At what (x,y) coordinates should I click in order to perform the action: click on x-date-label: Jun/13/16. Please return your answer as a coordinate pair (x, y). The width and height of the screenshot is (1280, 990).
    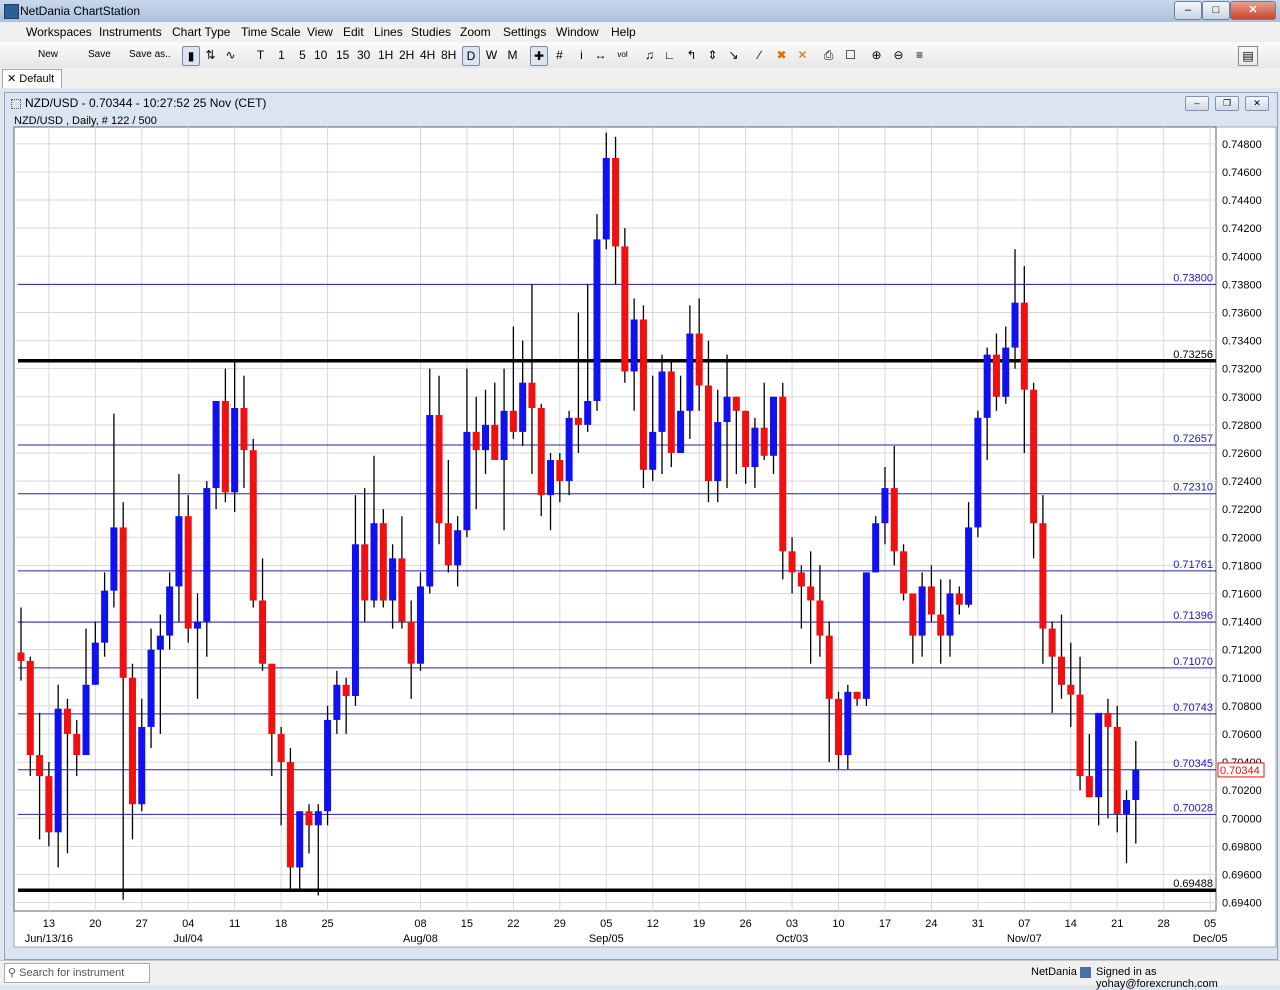
    Looking at the image, I should click on (49, 939).